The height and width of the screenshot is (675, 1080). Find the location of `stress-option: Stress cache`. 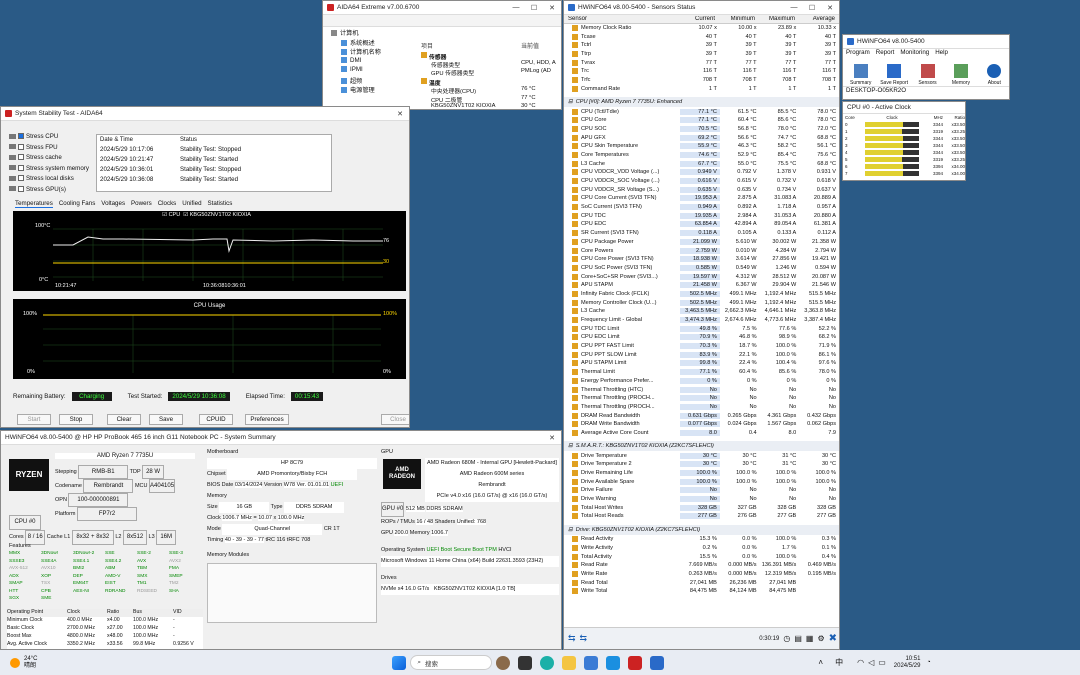

stress-option: Stress cache is located at coordinates (52, 159).